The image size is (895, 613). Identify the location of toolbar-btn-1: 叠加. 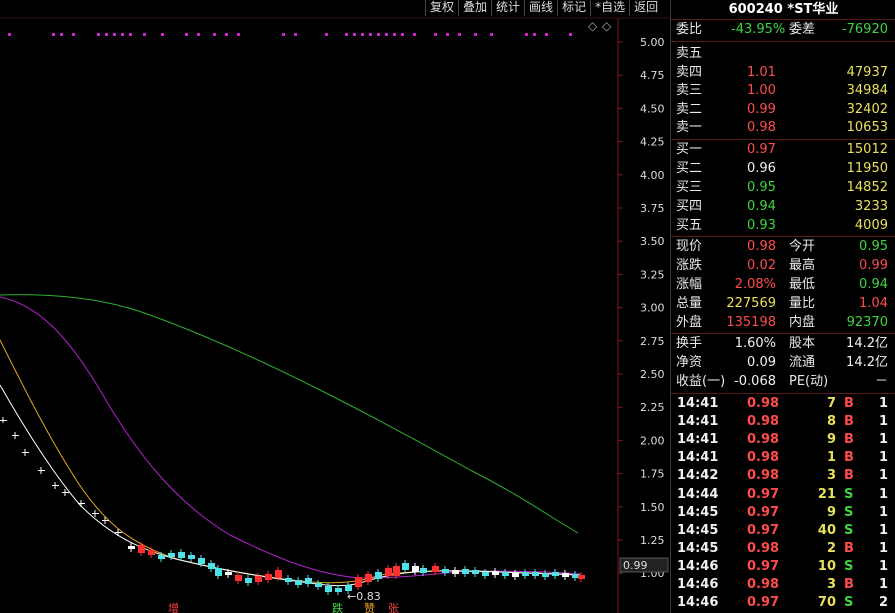
(474, 8).